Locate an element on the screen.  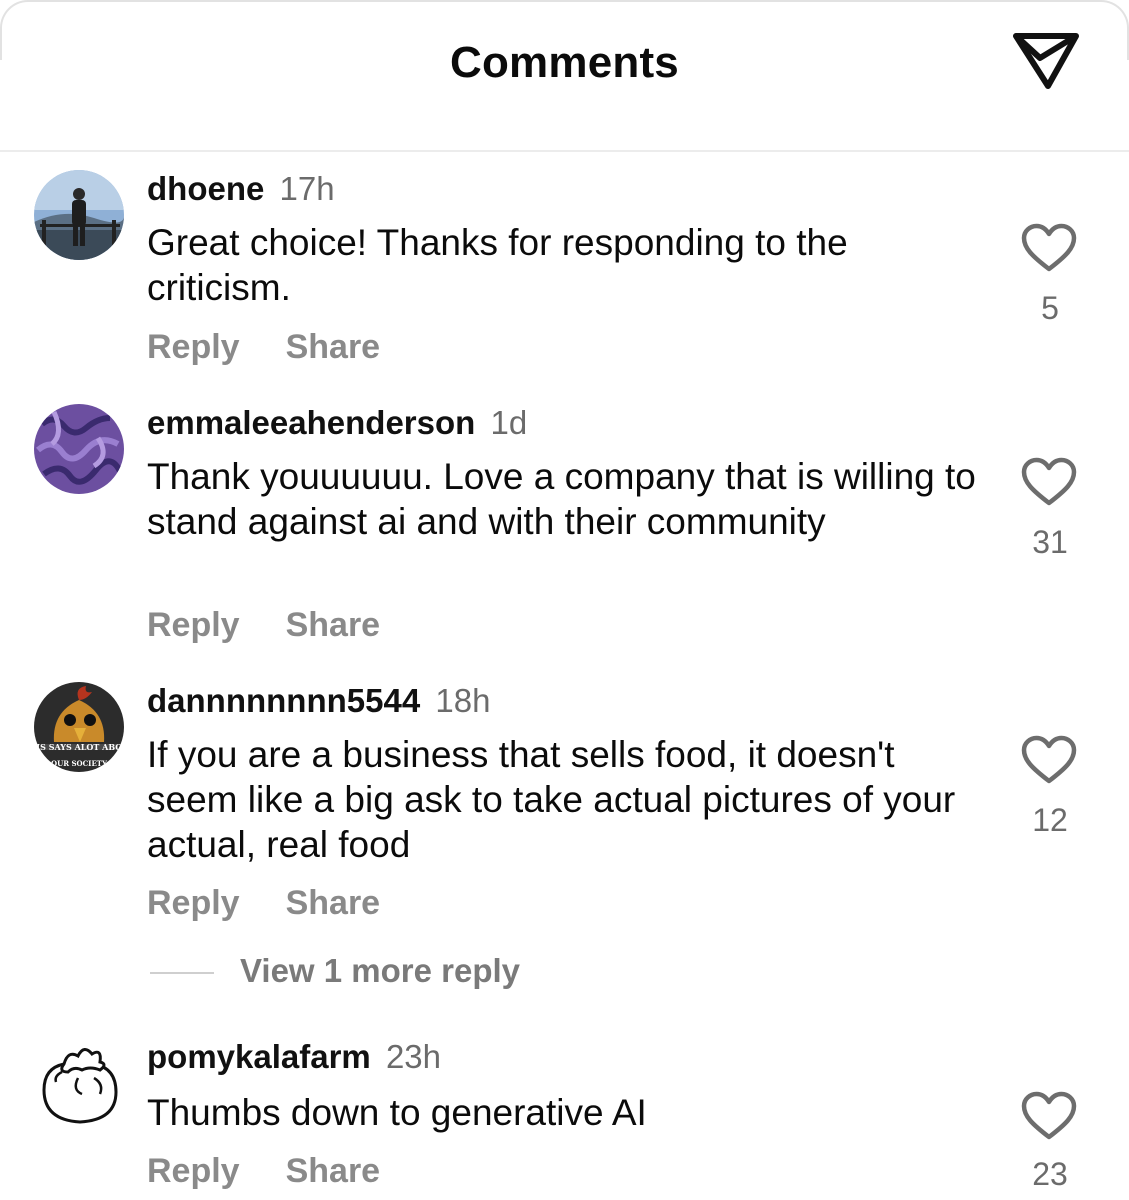
view-more-replies: View 1 more reply is located at coordinates (335, 971).